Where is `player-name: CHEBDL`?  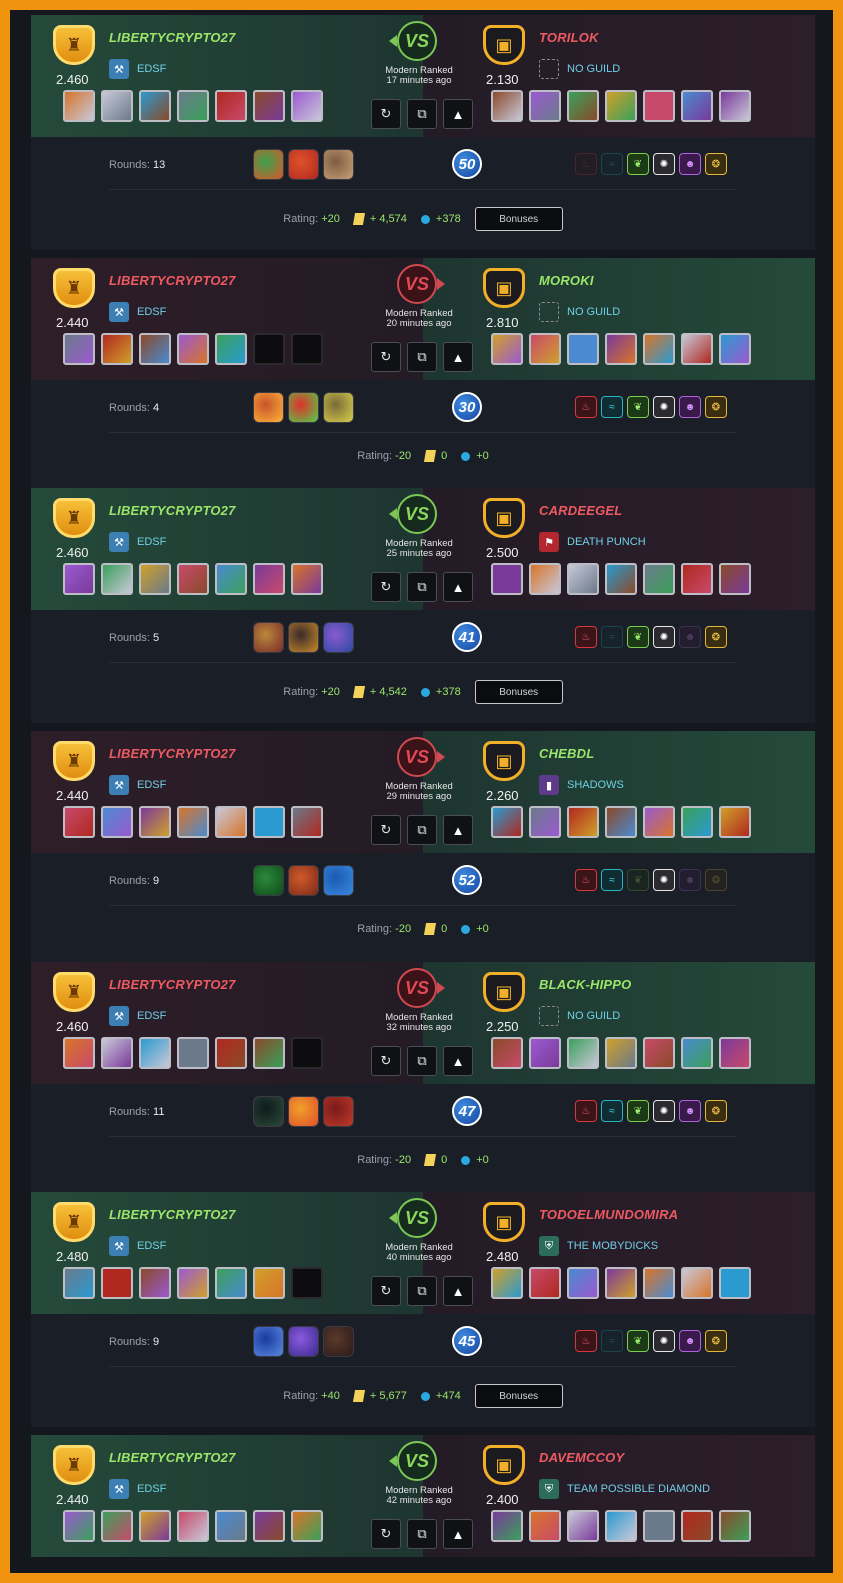
player-name: CHEBDL is located at coordinates (566, 753).